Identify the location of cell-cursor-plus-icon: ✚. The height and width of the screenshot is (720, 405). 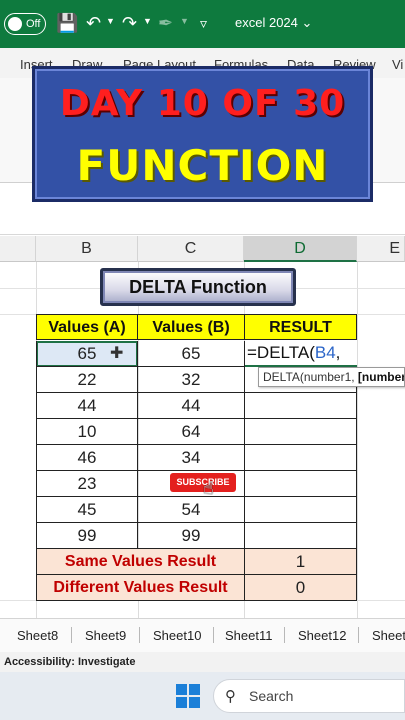
(117, 353).